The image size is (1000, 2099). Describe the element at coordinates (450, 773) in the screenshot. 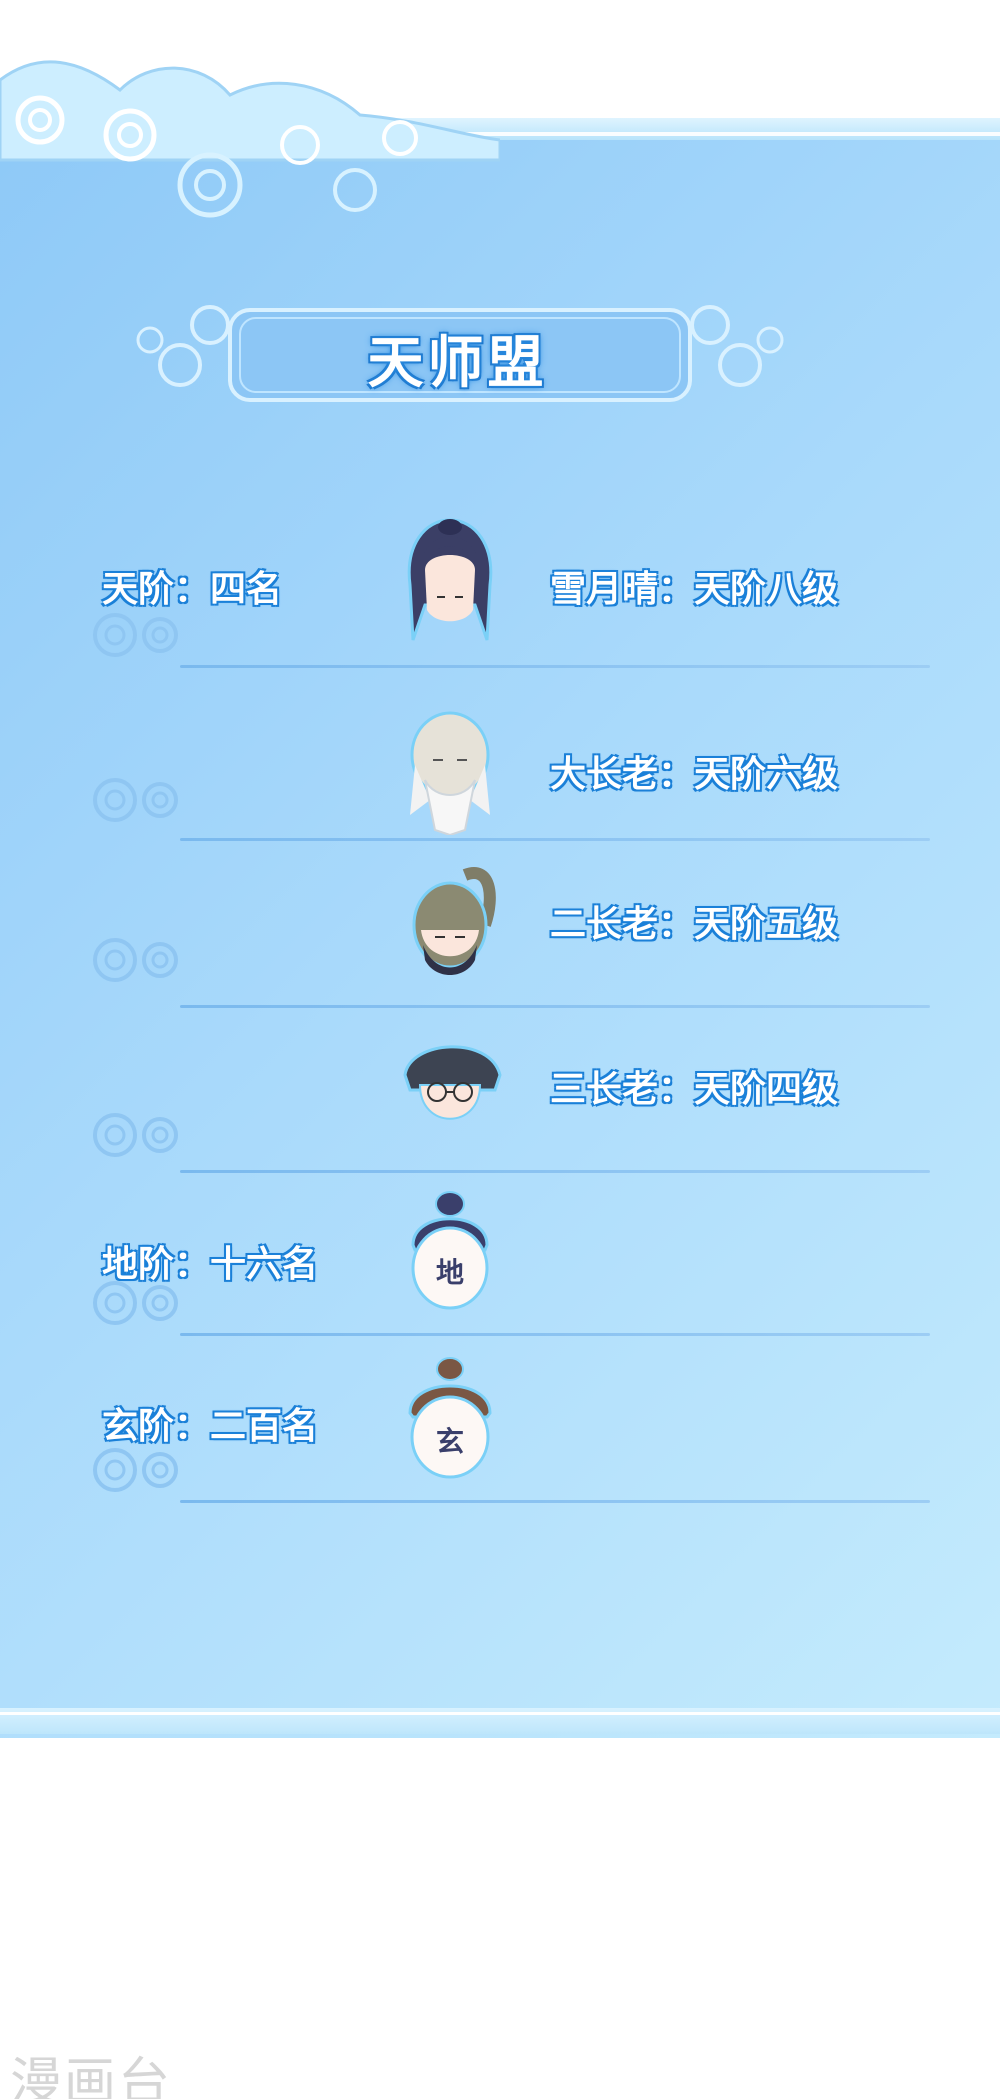

I see `old-bearded-elder-avatar-icon` at that location.